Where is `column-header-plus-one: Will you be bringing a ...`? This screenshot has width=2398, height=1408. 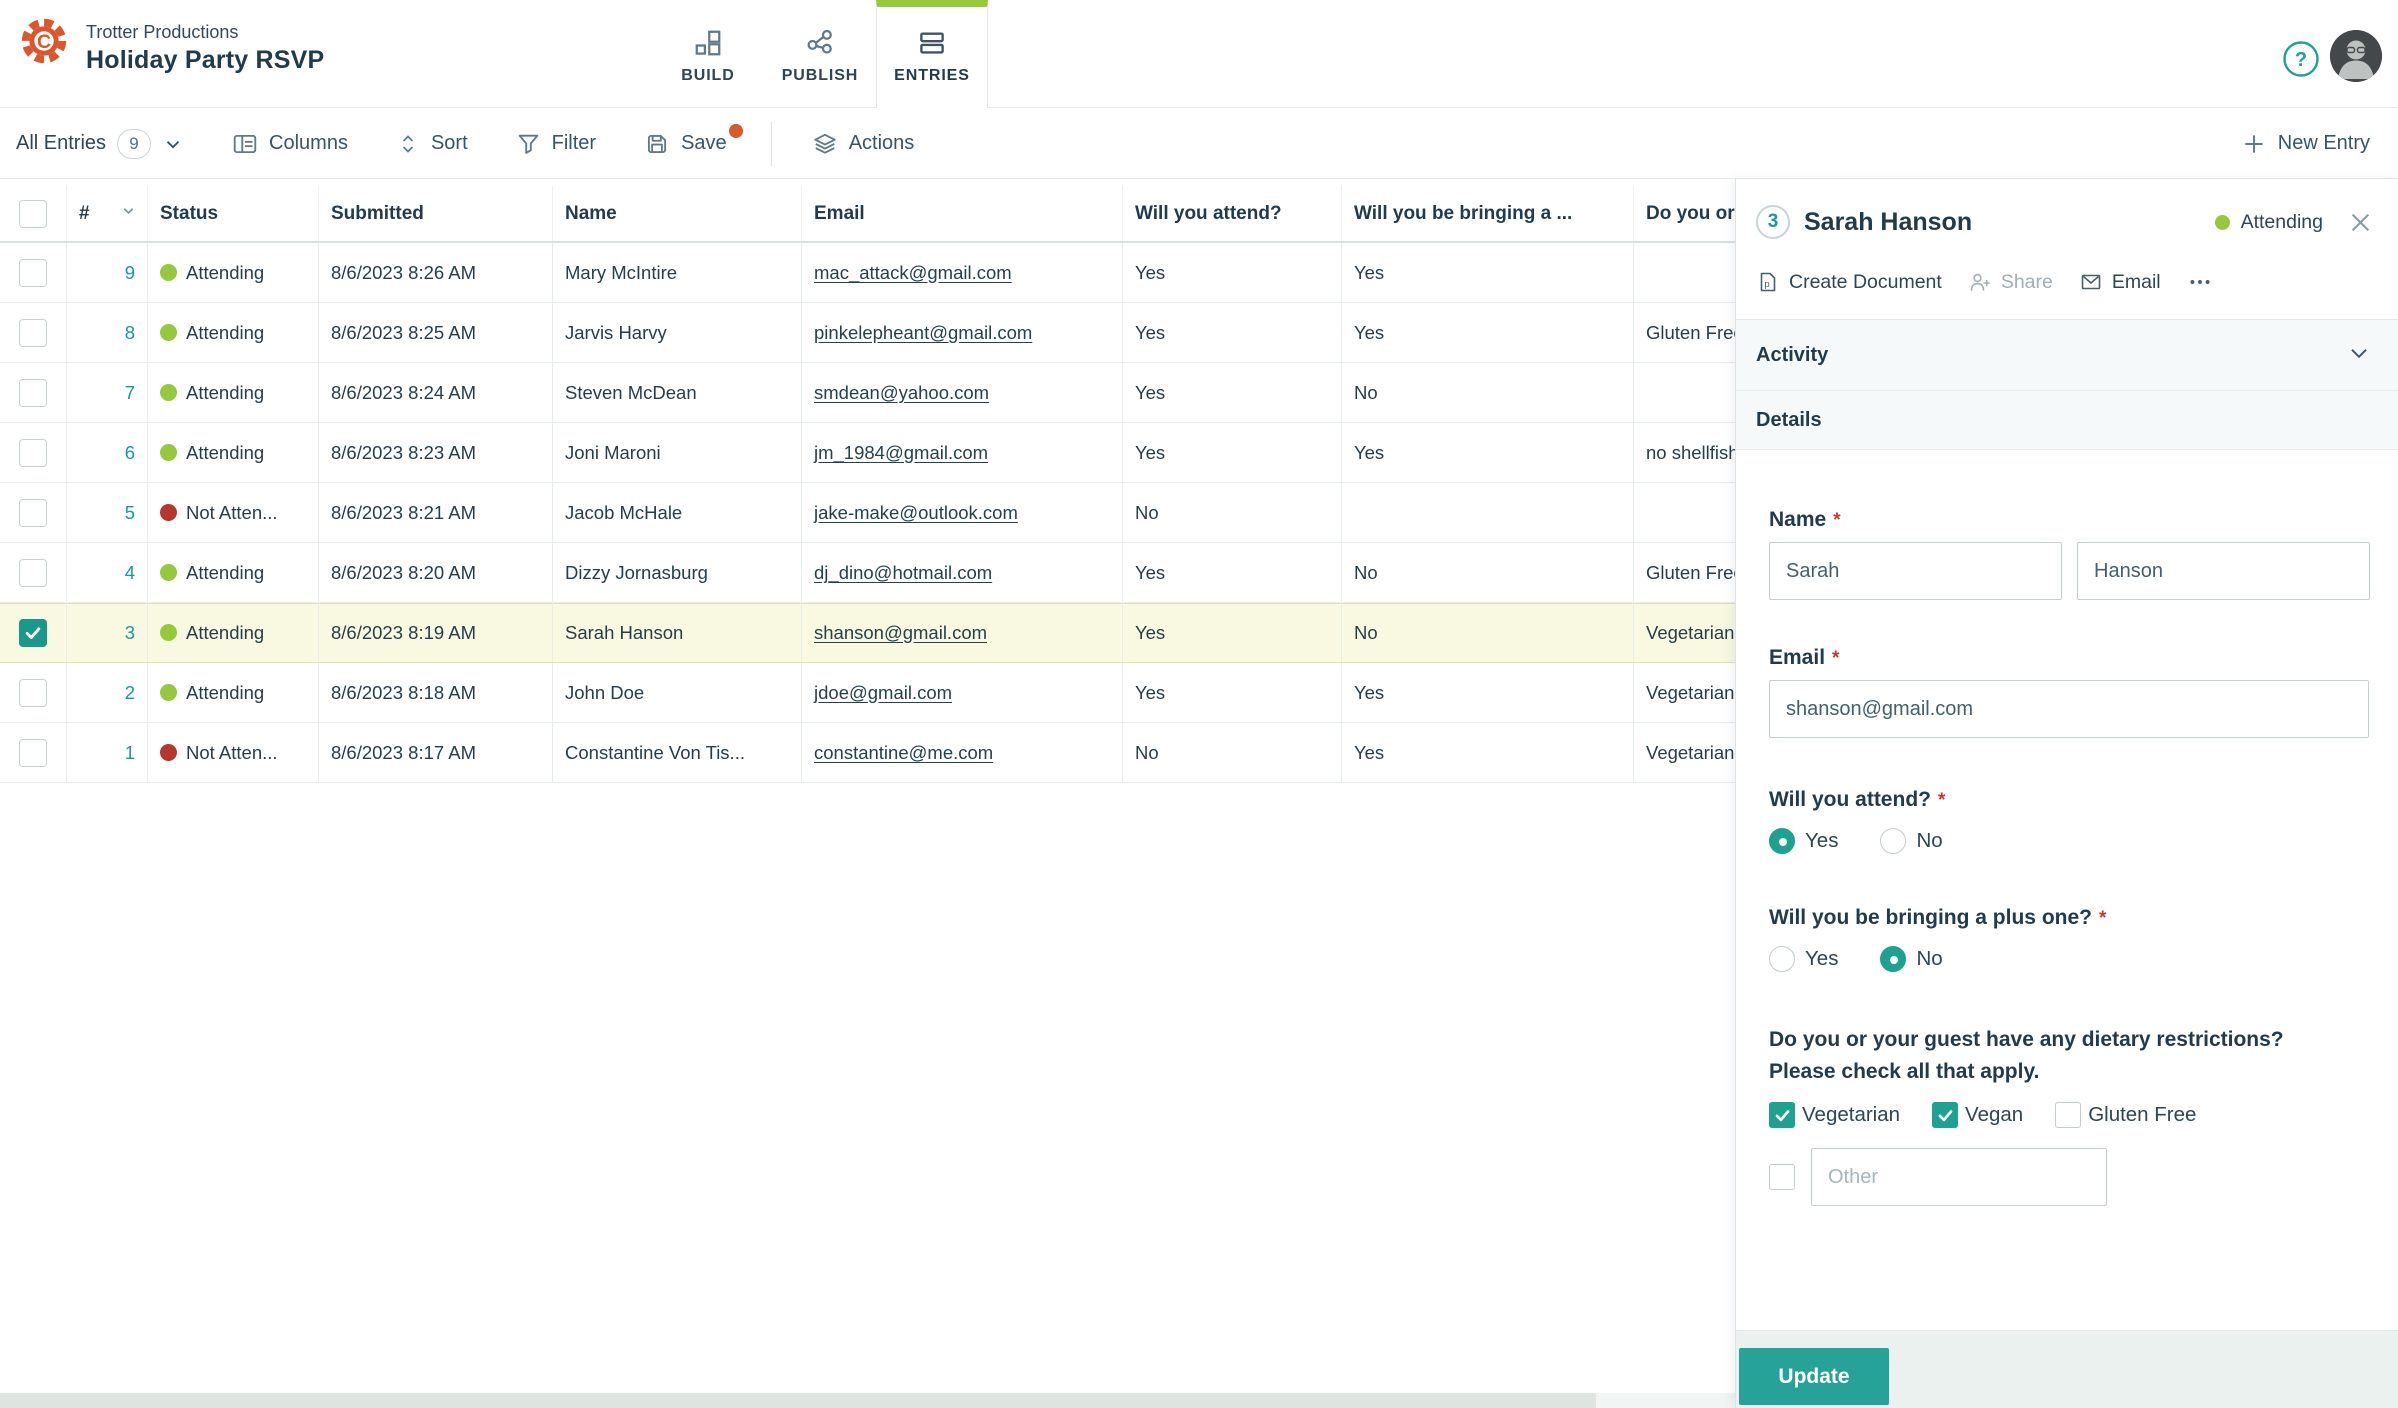 column-header-plus-one: Will you be bringing a ... is located at coordinates (1488, 213).